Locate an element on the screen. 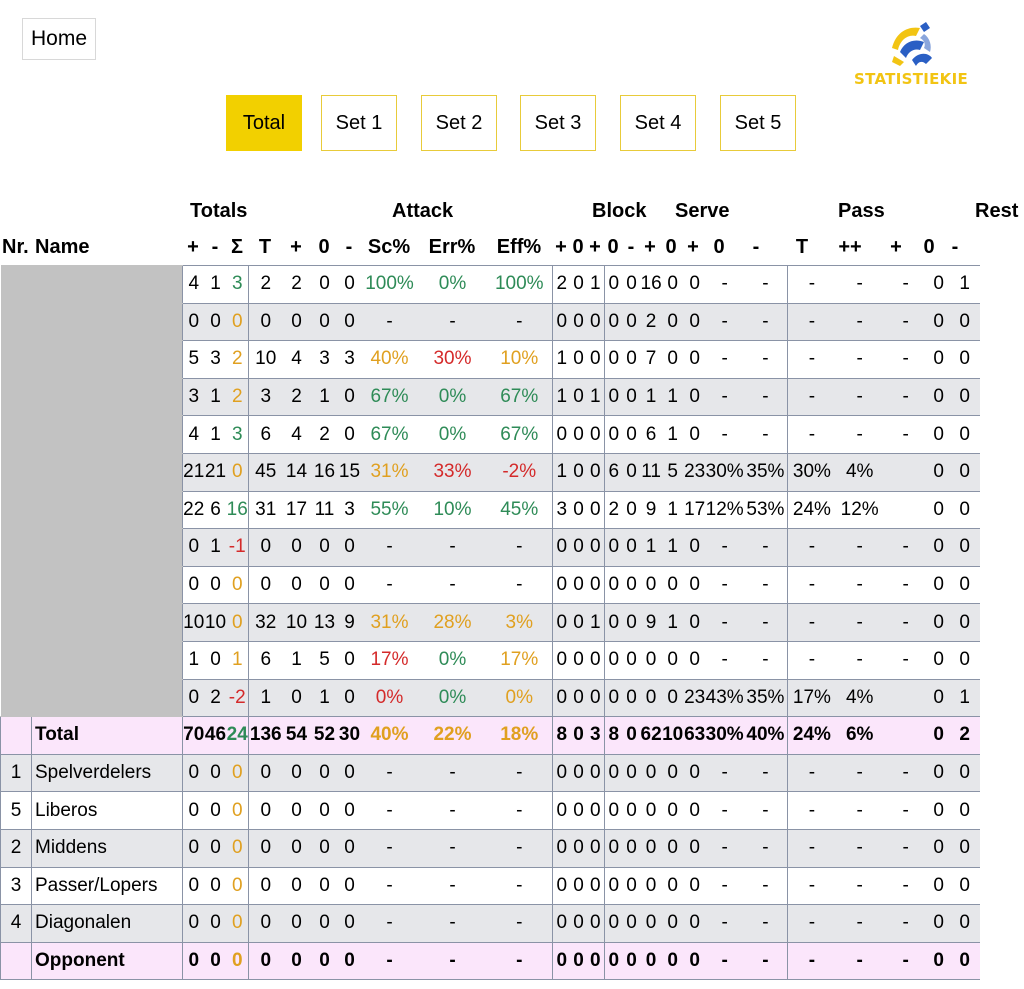  row-number: 2 is located at coordinates (16, 848).